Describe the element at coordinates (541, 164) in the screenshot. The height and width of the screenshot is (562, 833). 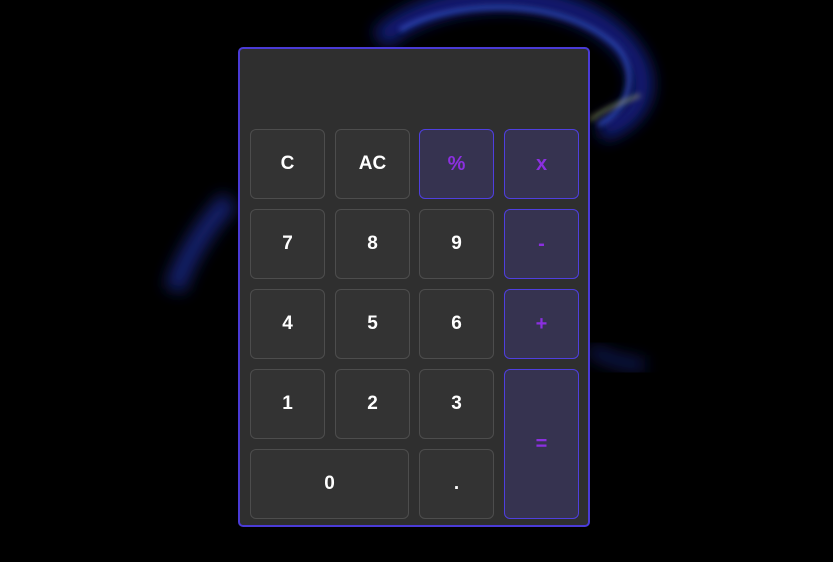
I see `multiply-button: x` at that location.